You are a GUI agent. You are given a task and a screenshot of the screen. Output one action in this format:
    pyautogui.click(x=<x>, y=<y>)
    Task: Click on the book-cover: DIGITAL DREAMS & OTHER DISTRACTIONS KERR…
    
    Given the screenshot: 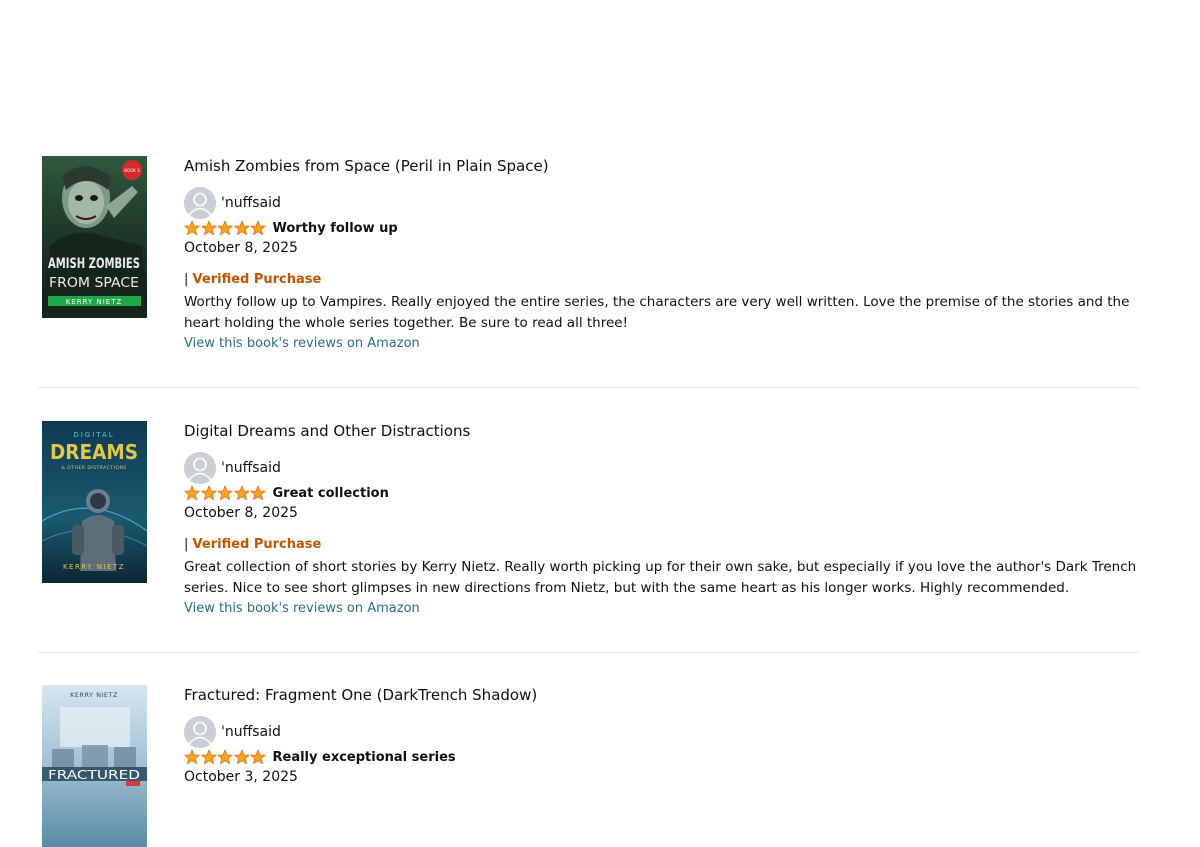 What is the action you would take?
    pyautogui.click(x=94, y=502)
    